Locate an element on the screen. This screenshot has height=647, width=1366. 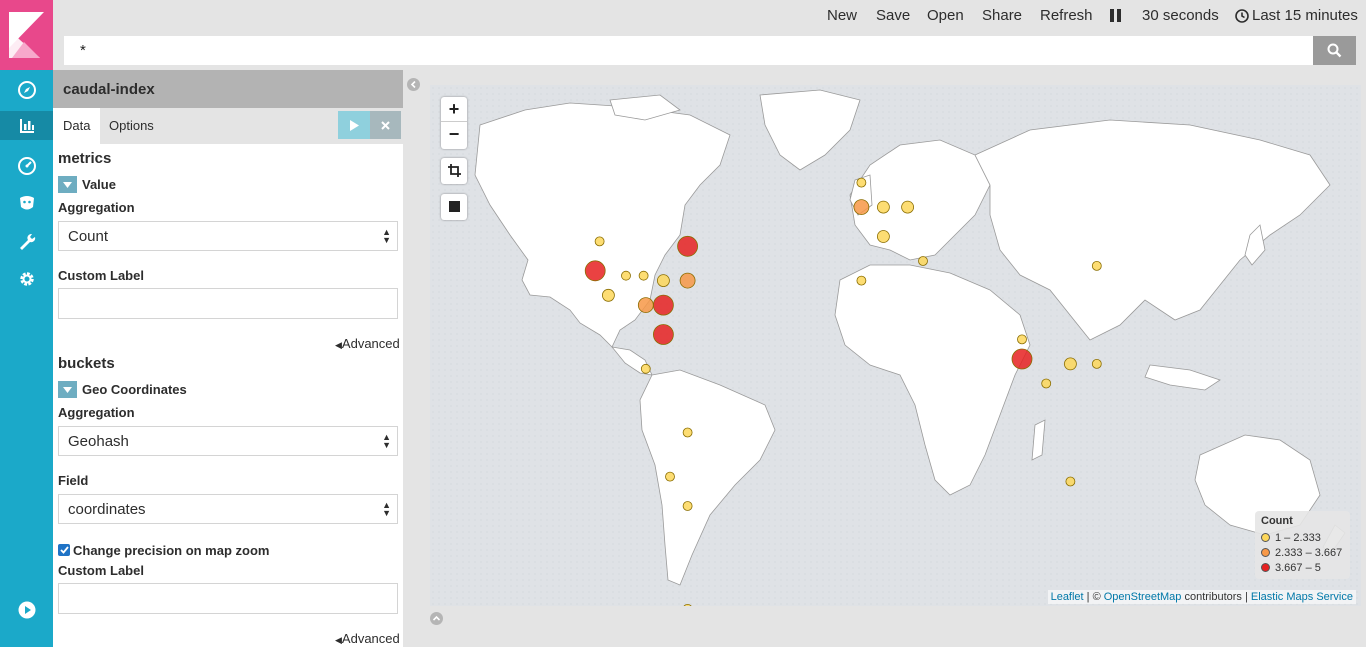
openstreetmap-link: OpenStreetMap is located at coordinates (1143, 597).